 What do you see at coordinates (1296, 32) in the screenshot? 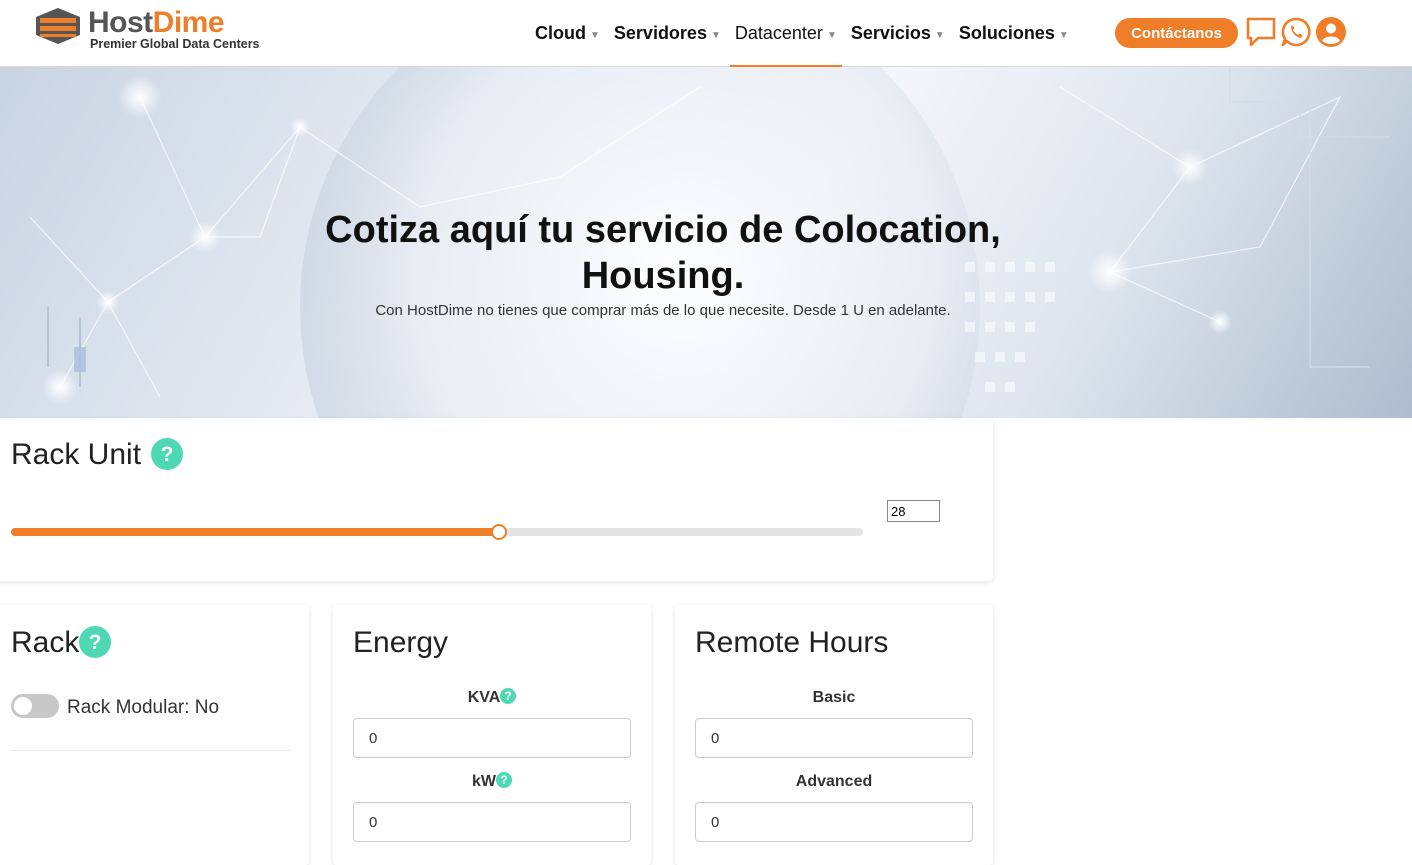
I see `whatsapp-icon` at bounding box center [1296, 32].